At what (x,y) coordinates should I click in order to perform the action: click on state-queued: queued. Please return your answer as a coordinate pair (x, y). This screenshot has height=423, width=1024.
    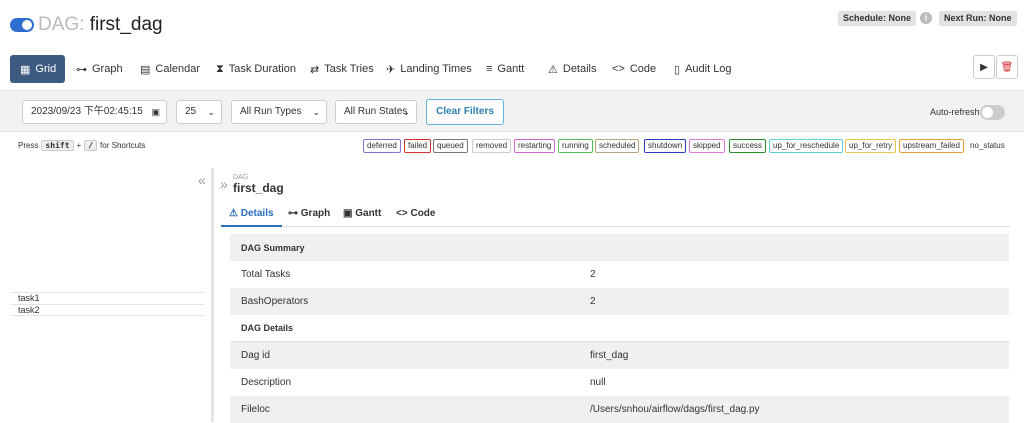
    Looking at the image, I should click on (450, 146).